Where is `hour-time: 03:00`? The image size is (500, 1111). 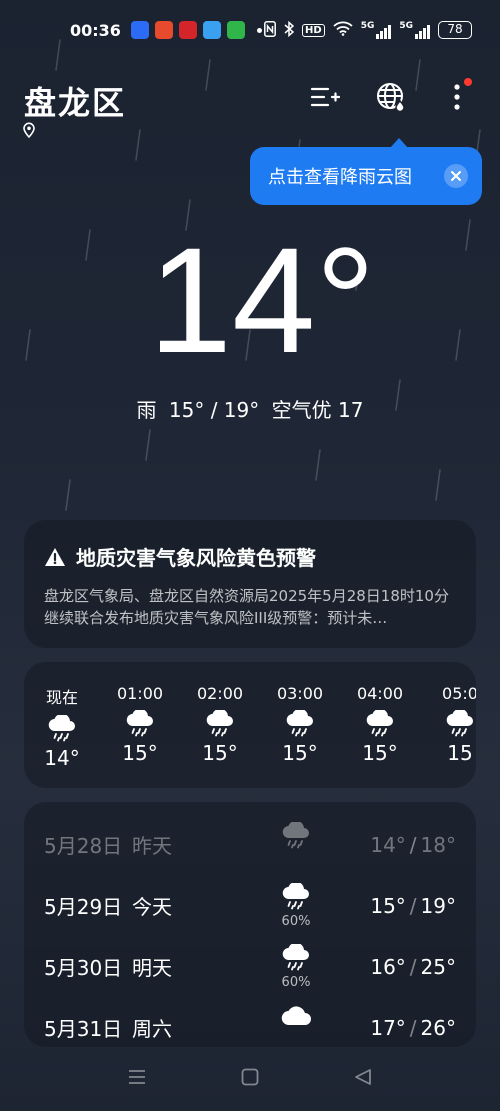 hour-time: 03:00 is located at coordinates (300, 693).